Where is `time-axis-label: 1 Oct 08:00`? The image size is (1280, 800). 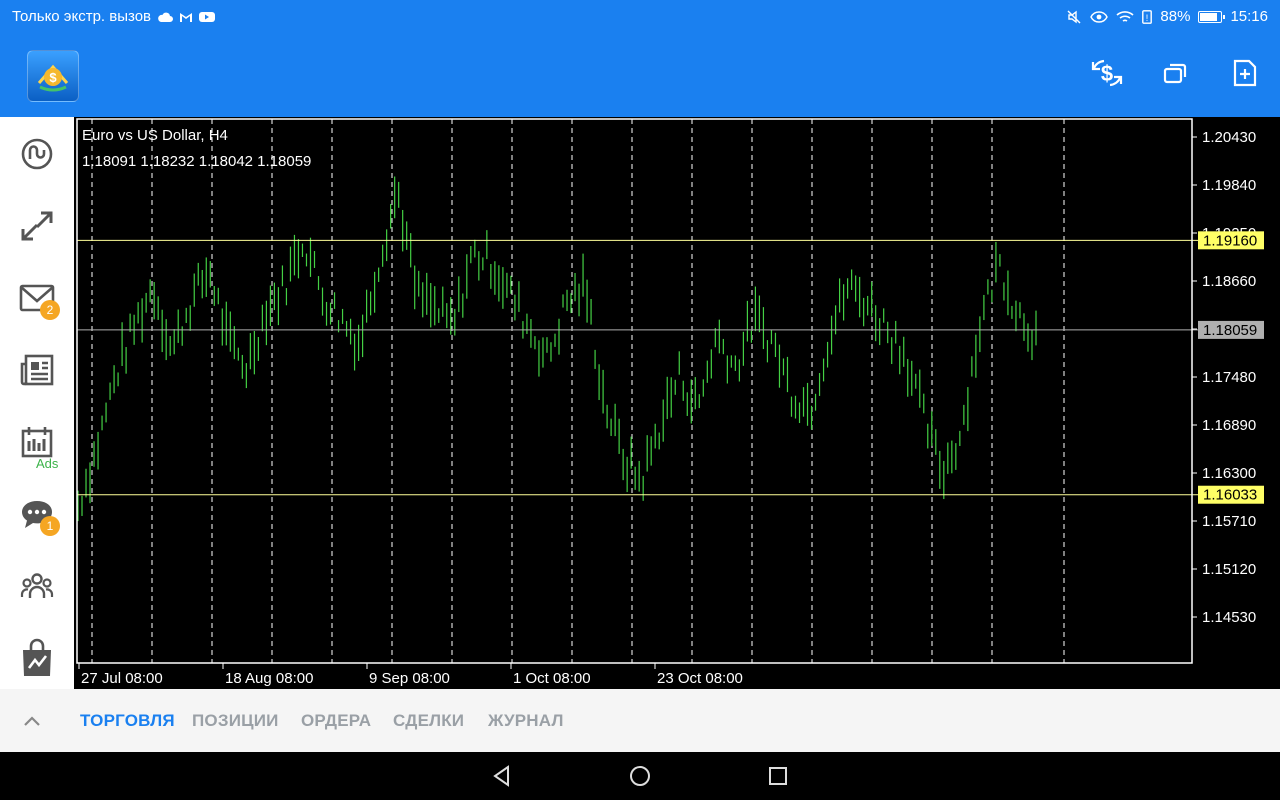 time-axis-label: 1 Oct 08:00 is located at coordinates (552, 678).